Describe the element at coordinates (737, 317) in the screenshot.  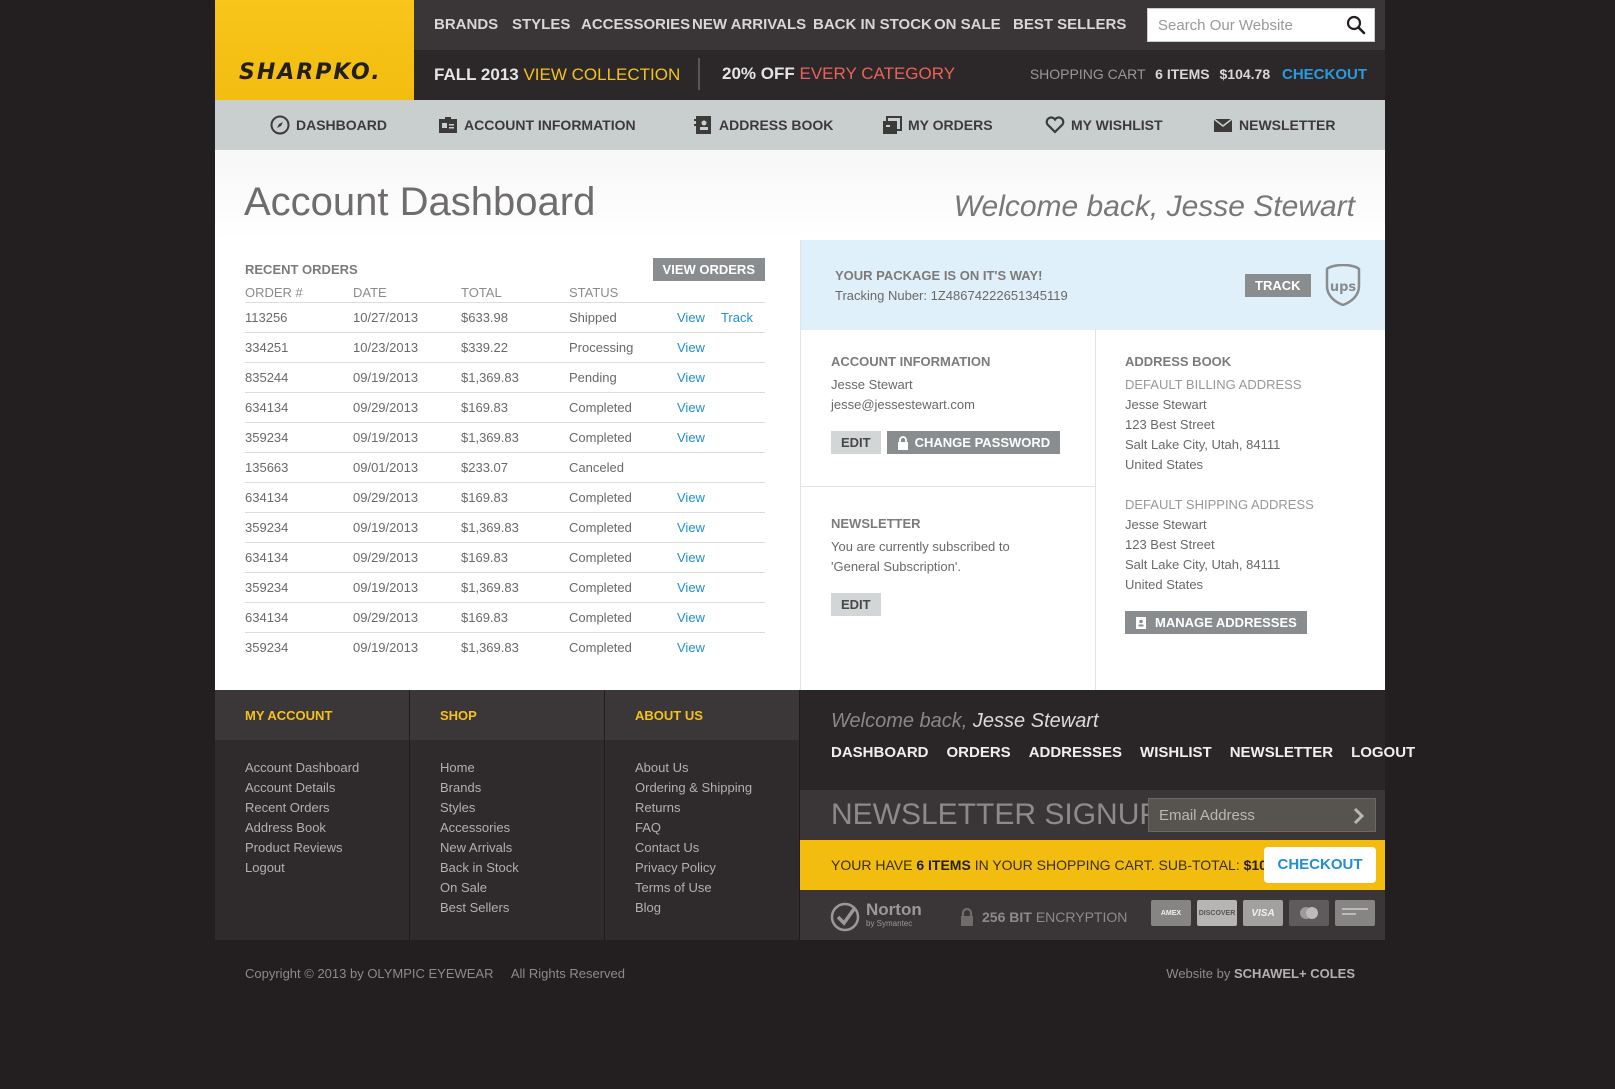
I see `track-order-link: Track` at that location.